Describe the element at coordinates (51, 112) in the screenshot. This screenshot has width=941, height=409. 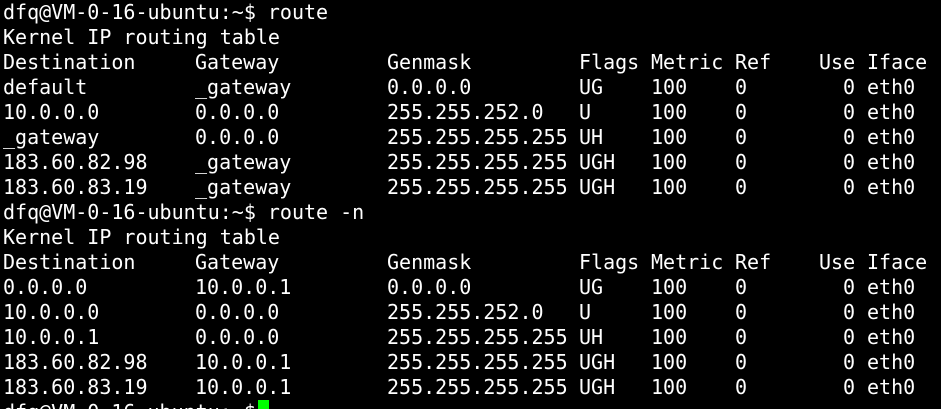
I see `cell-destination: 10.0.0.0` at that location.